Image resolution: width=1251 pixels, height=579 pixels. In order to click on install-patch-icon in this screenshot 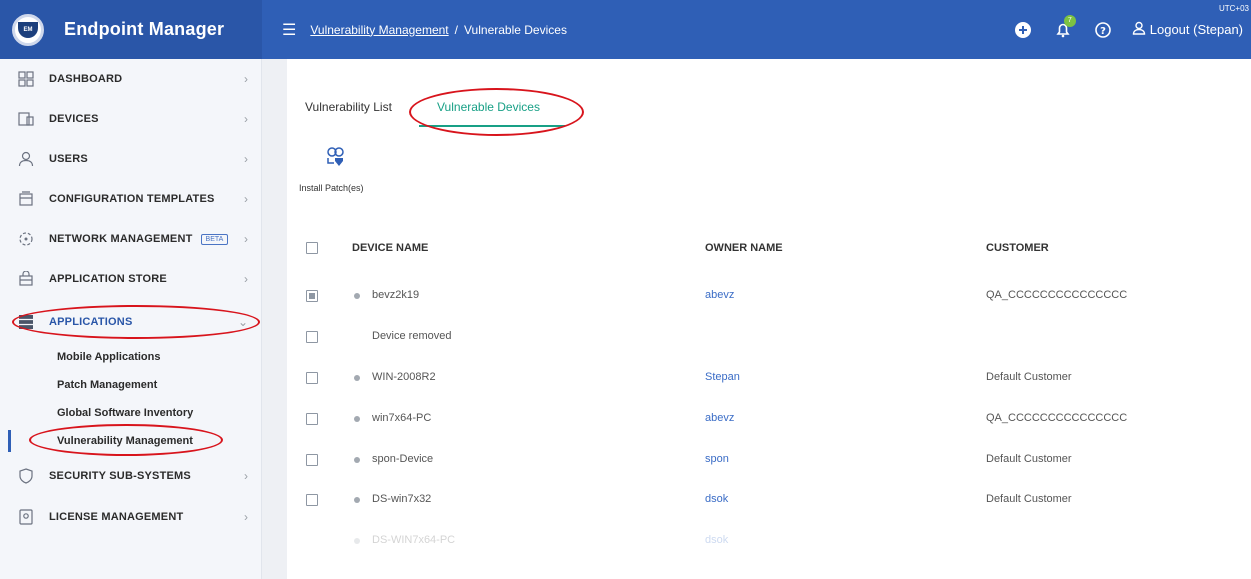, I will do `click(336, 157)`.